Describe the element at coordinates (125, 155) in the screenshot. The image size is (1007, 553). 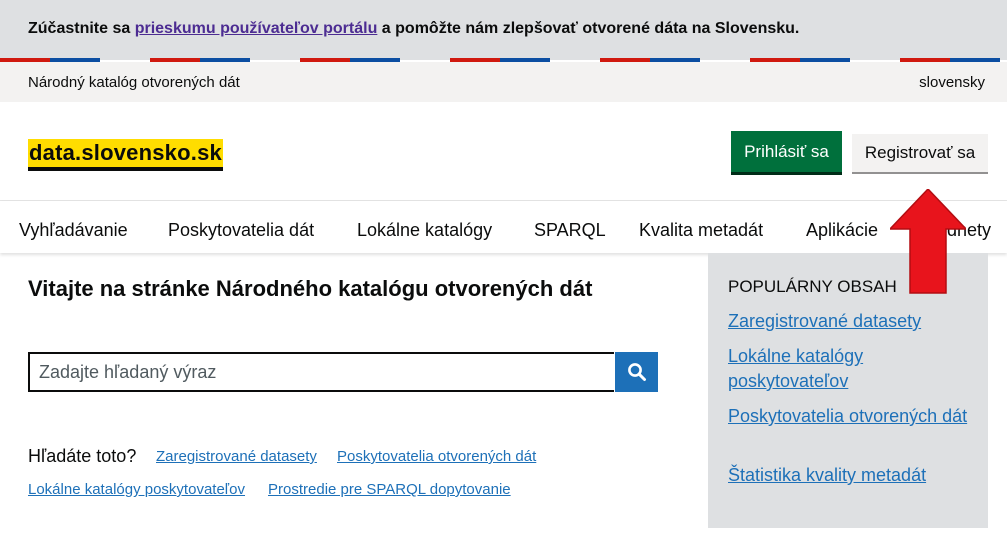
I see `site-logo: data.slovensko.sk` at that location.